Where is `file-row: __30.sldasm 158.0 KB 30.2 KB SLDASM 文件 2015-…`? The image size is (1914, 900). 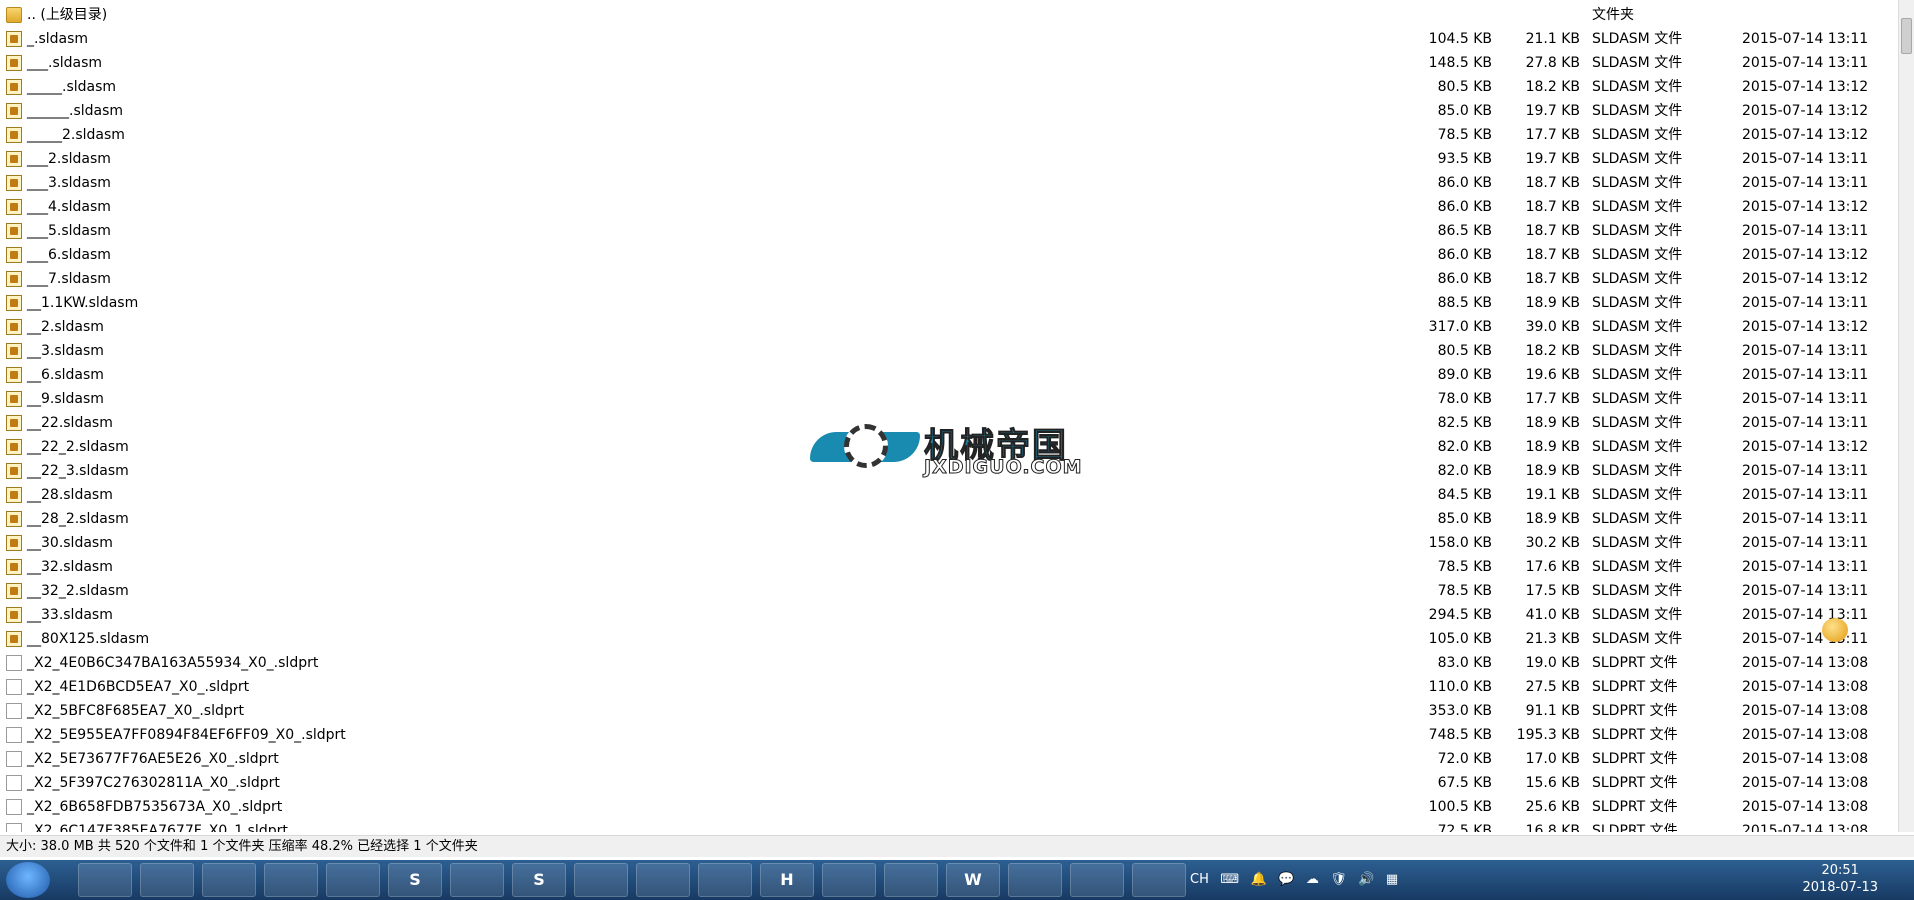
file-row: __30.sldasm 158.0 KB 30.2 KB SLDASM 文件 2015-… is located at coordinates (949, 543).